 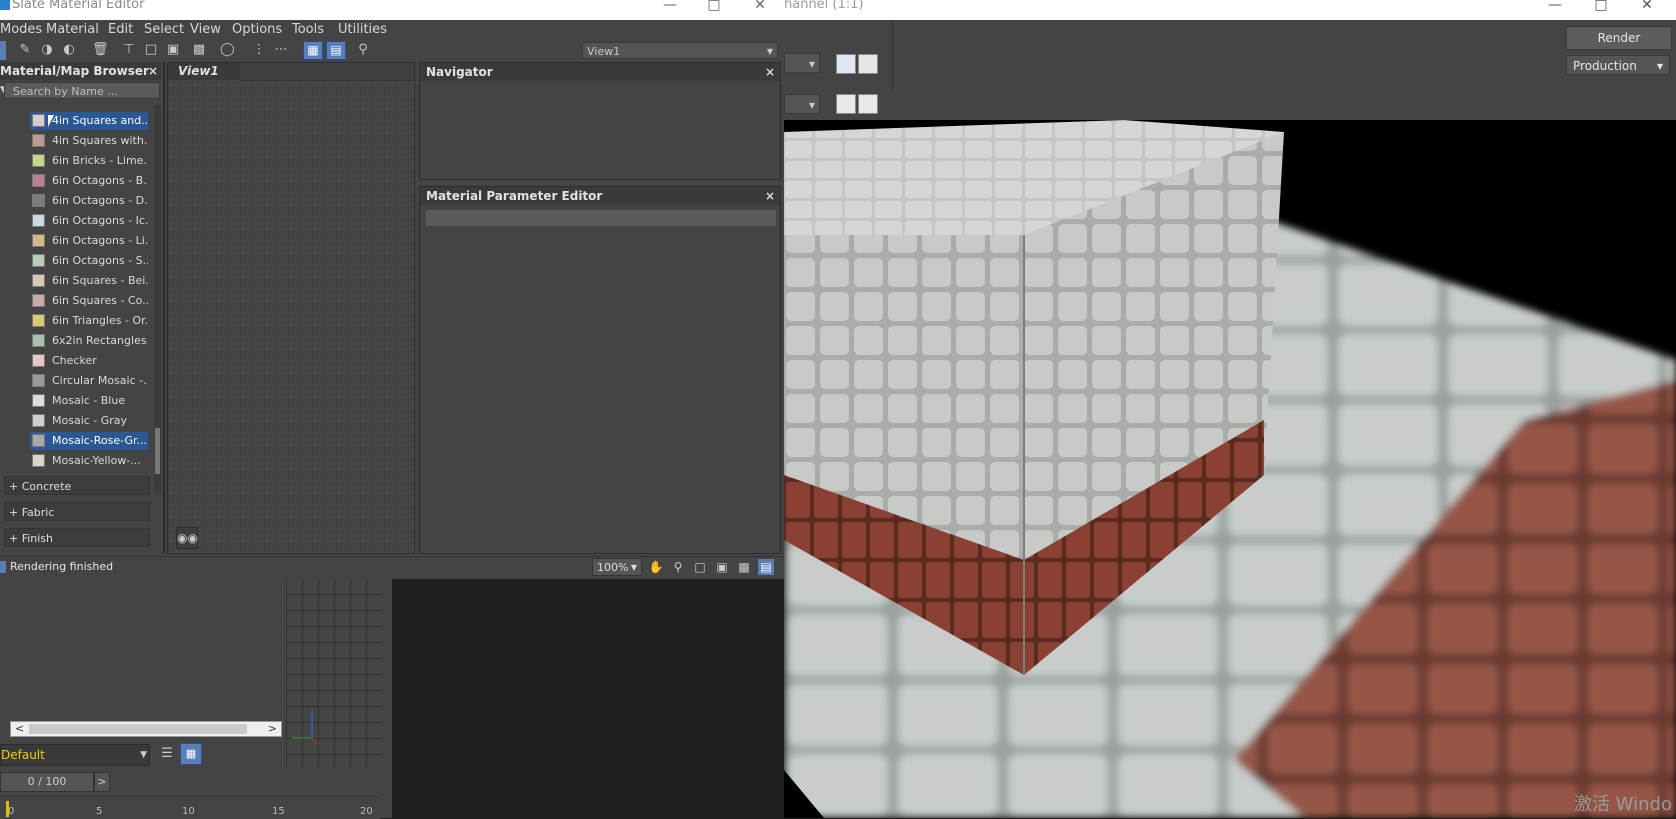 What do you see at coordinates (72, 30) in the screenshot?
I see `menu-material: Material` at bounding box center [72, 30].